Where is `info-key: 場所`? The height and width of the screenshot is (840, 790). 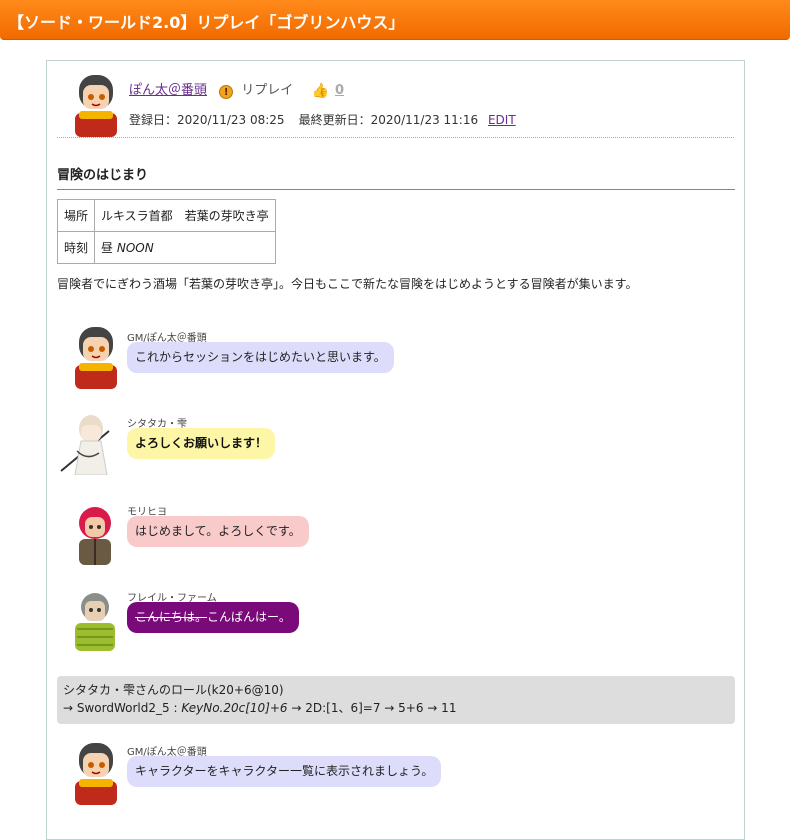 info-key: 場所 is located at coordinates (76, 215).